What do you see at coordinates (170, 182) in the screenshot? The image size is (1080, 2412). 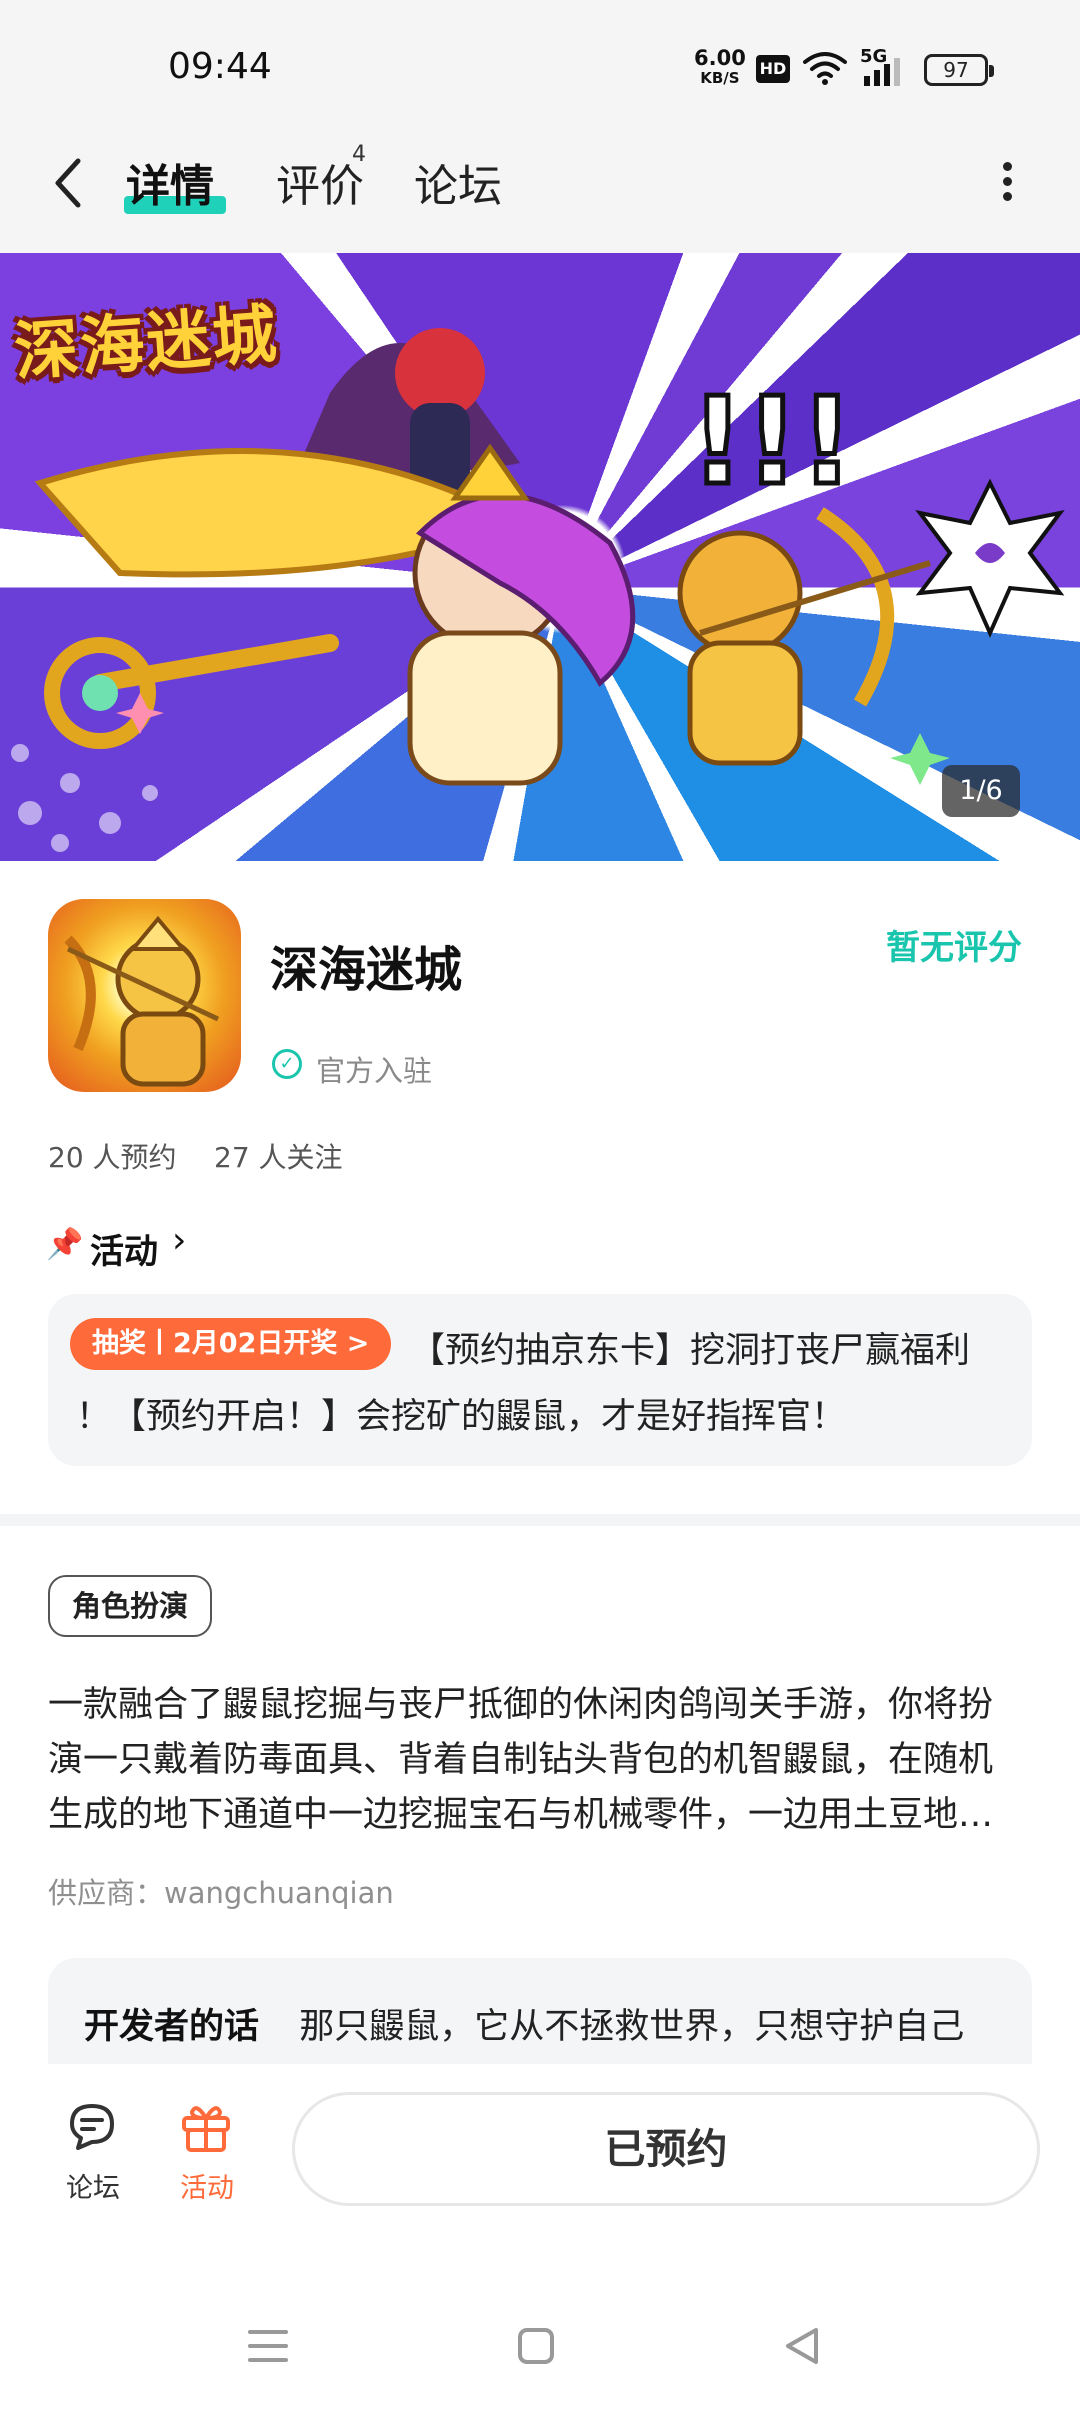 I see `tab-details: 详情` at bounding box center [170, 182].